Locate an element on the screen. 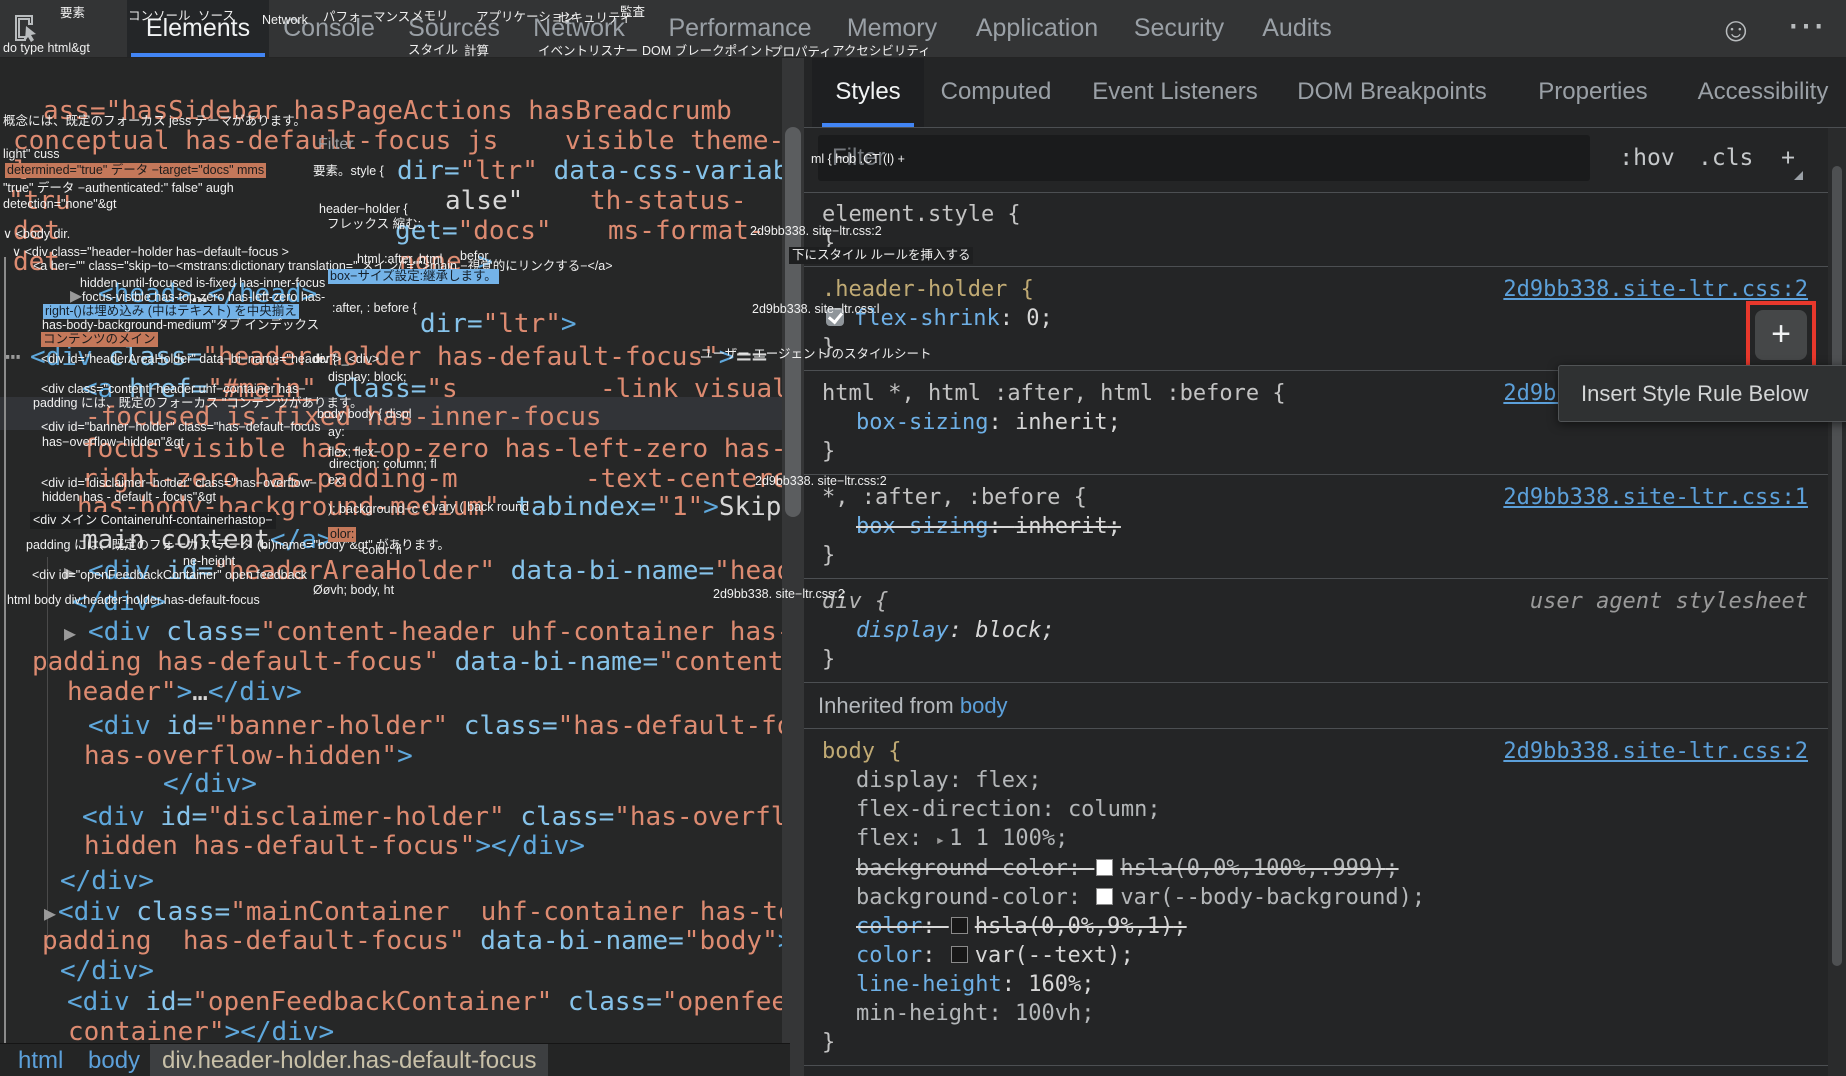  css-declaration: flex-shrink: 0; is located at coordinates (1325, 318).